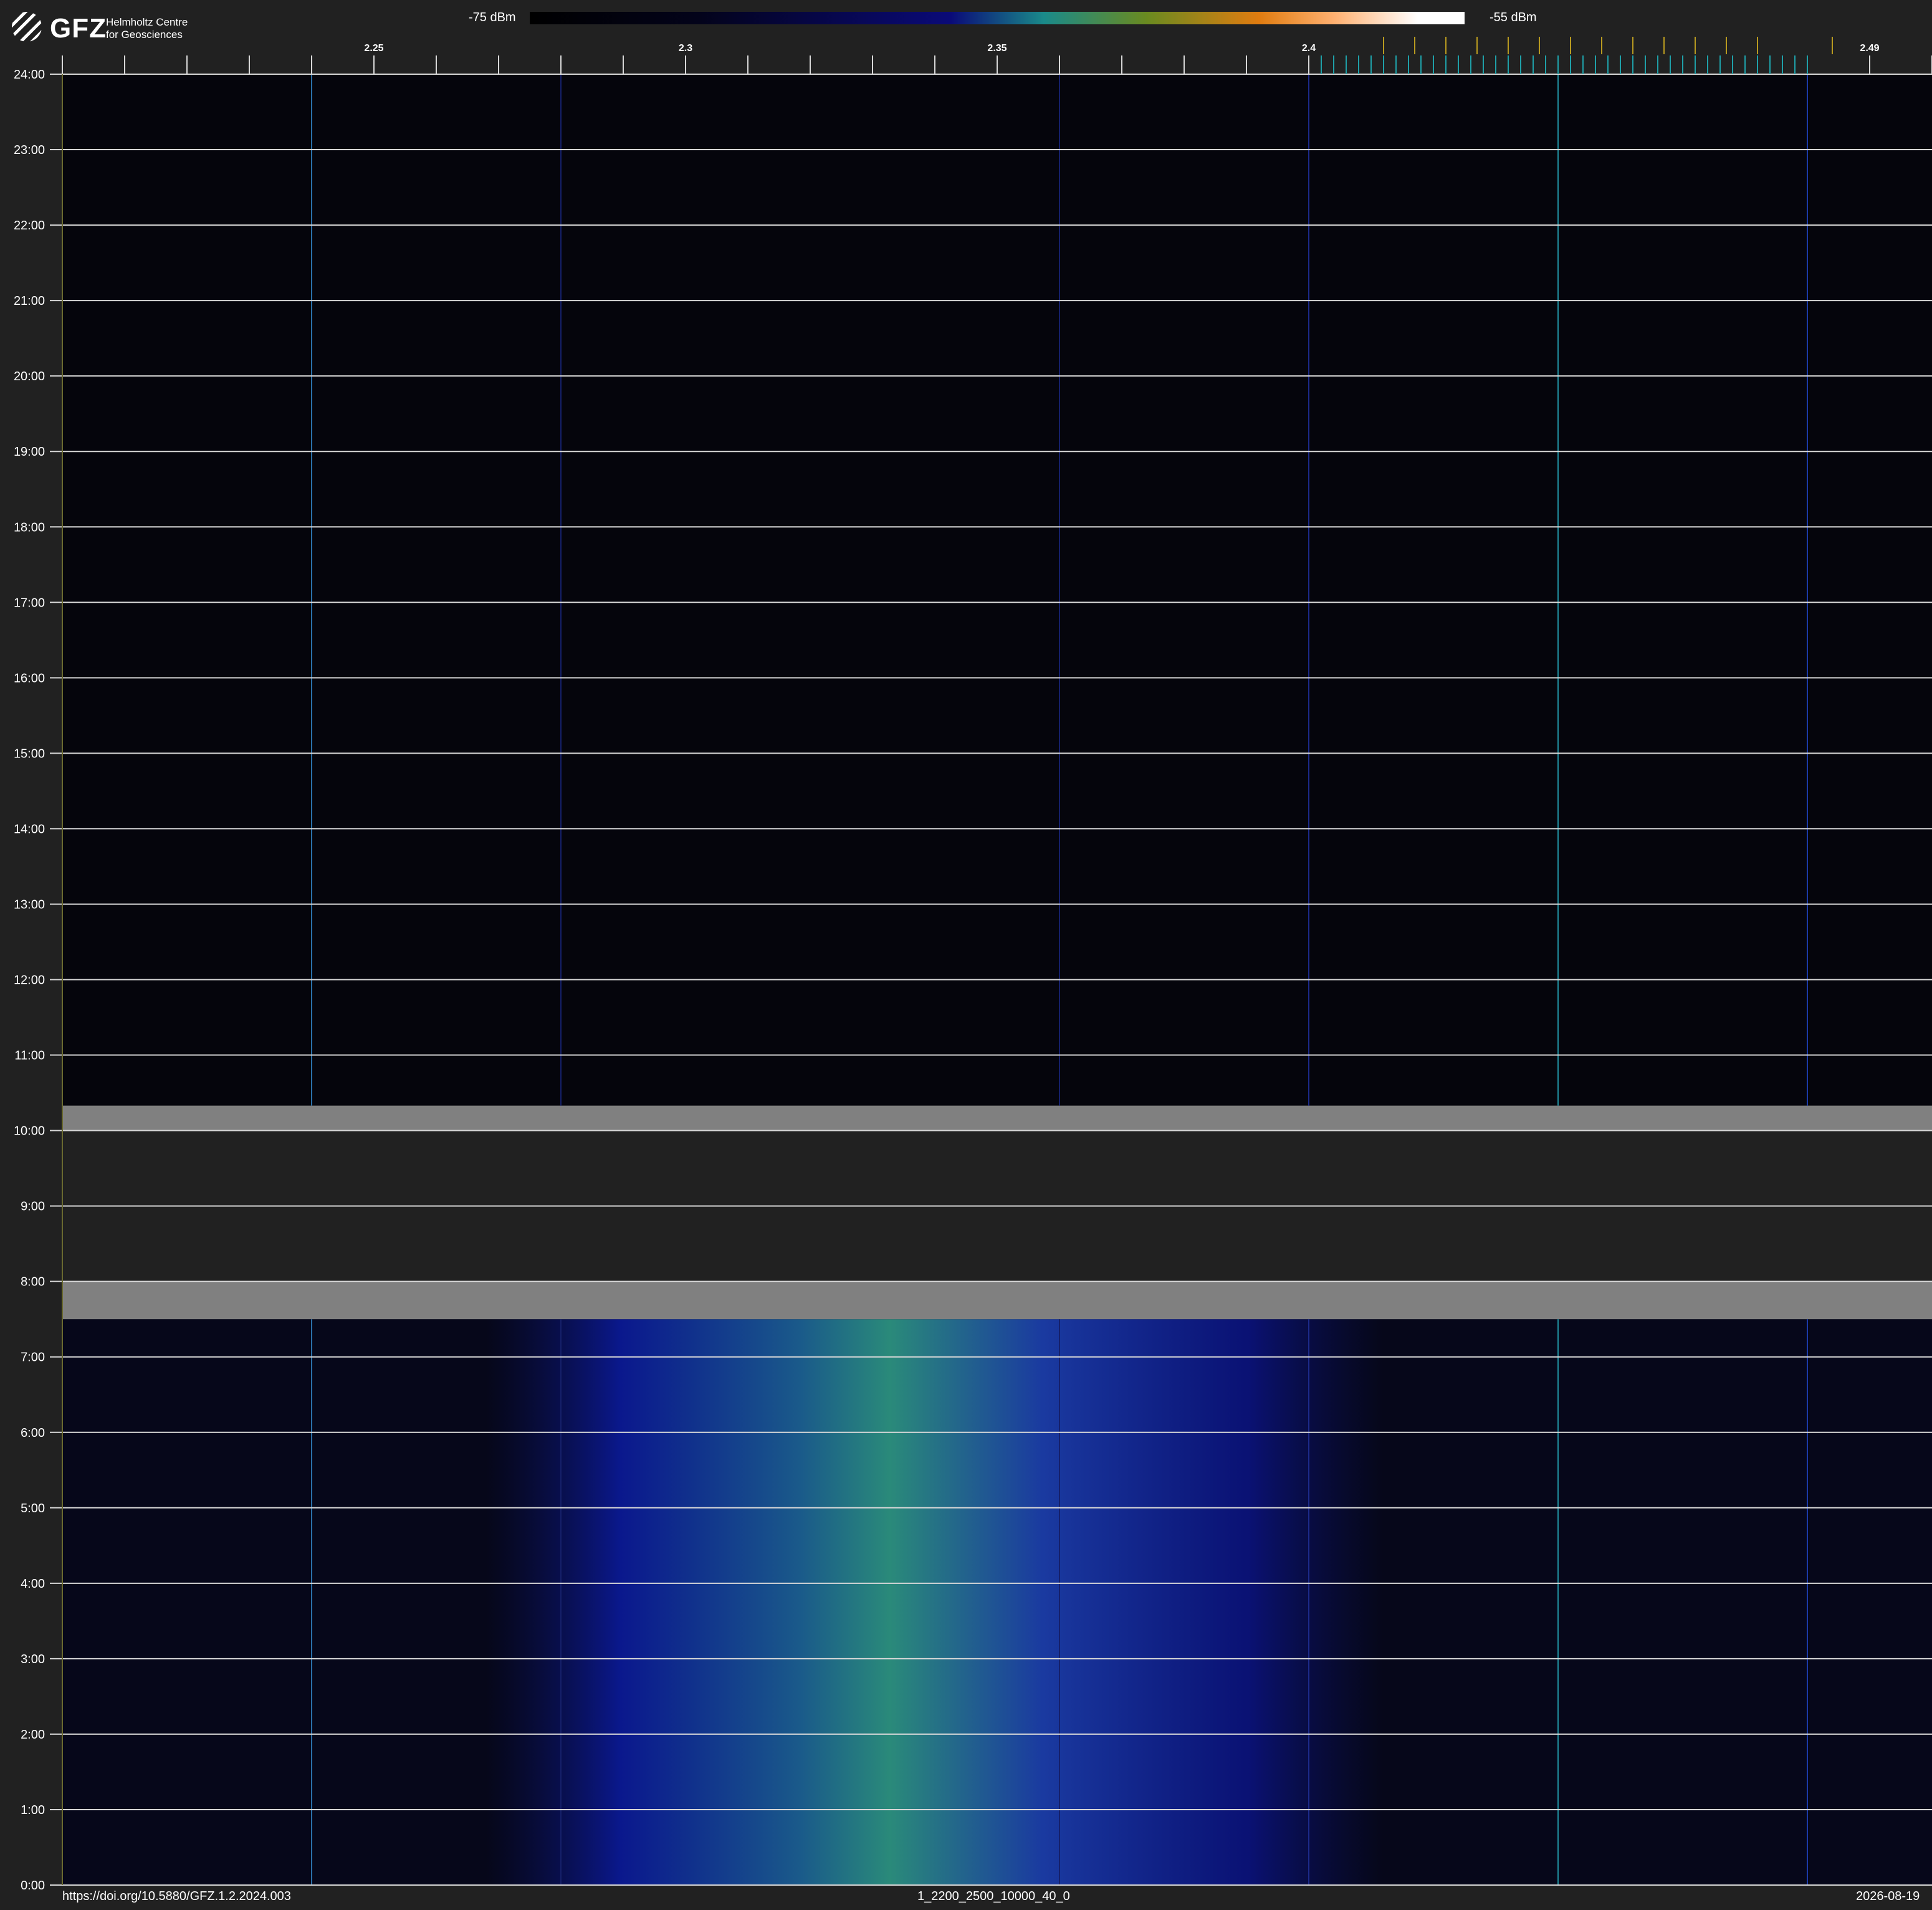 The width and height of the screenshot is (1932, 1910). I want to click on y-tick-label: 0:00, so click(33, 1886).